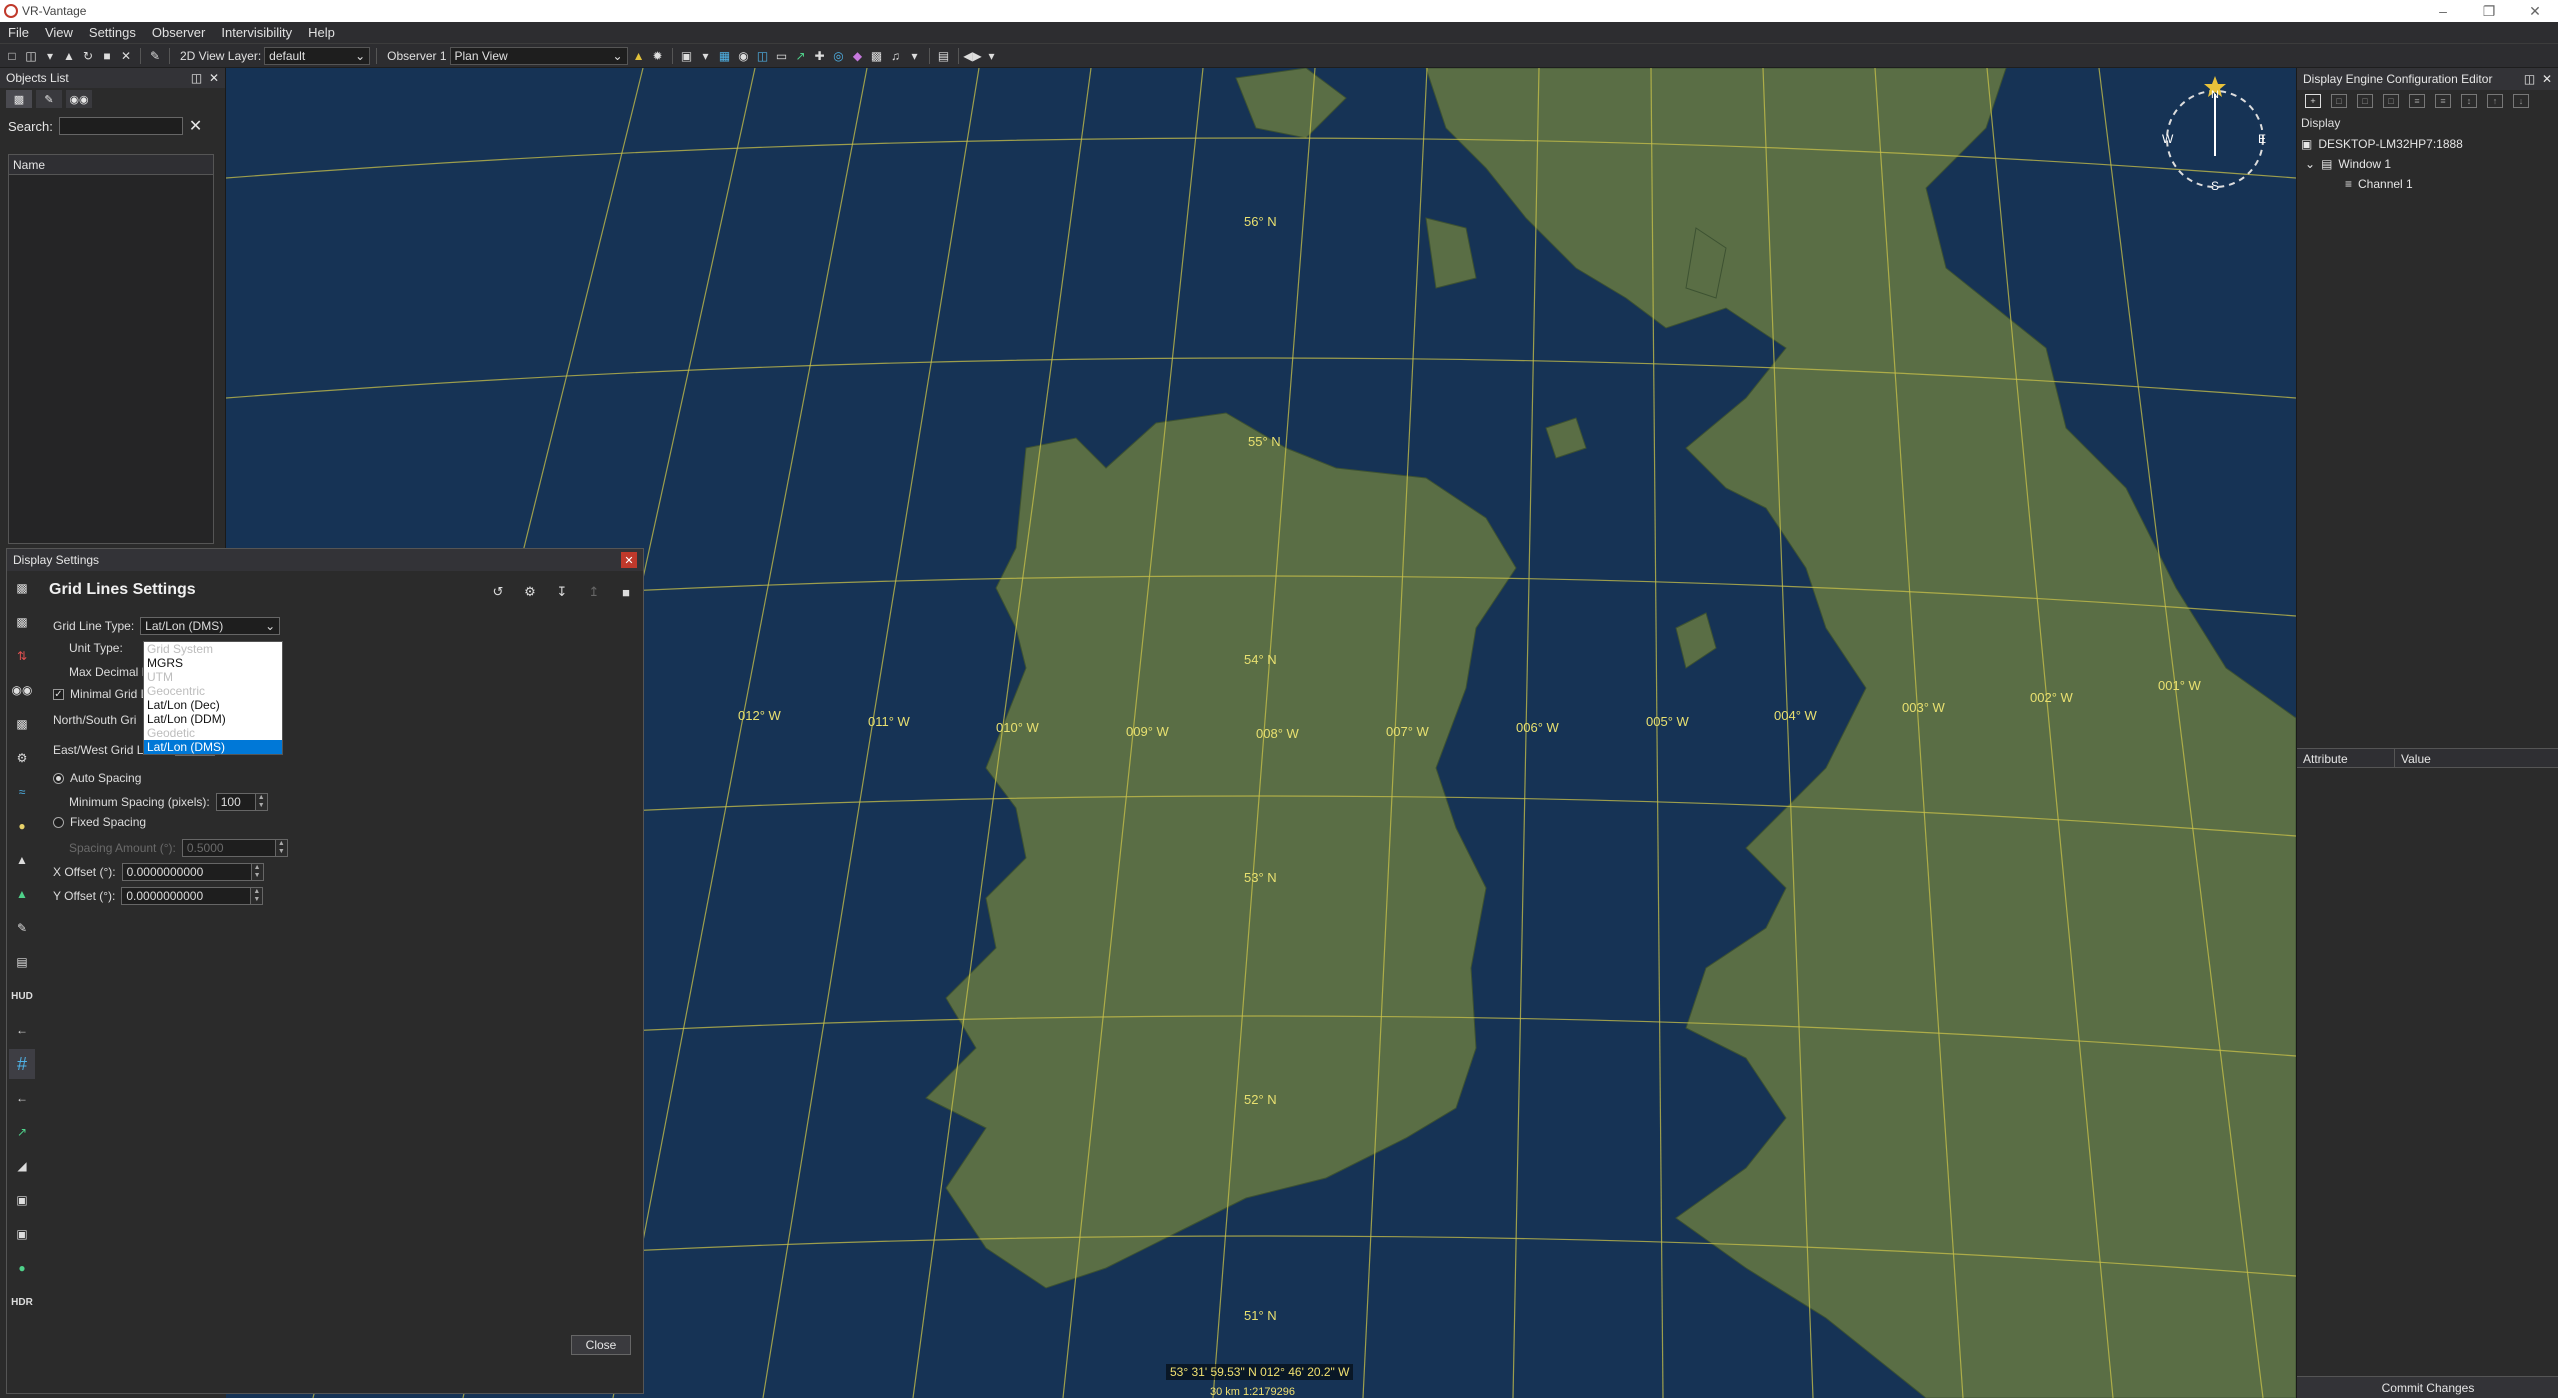 This screenshot has width=2558, height=1398. Describe the element at coordinates (31, 56) in the screenshot. I see `open-folder-icon: ◫` at that location.